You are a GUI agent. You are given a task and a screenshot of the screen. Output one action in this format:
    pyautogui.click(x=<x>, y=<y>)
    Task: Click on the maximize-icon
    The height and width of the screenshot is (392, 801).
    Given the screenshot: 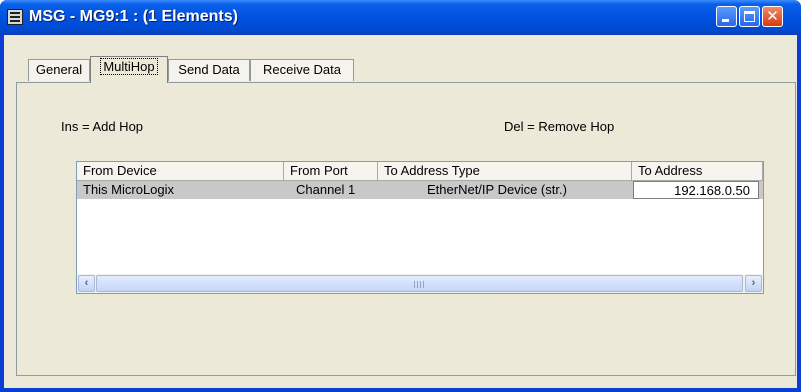 What is the action you would take?
    pyautogui.click(x=749, y=16)
    